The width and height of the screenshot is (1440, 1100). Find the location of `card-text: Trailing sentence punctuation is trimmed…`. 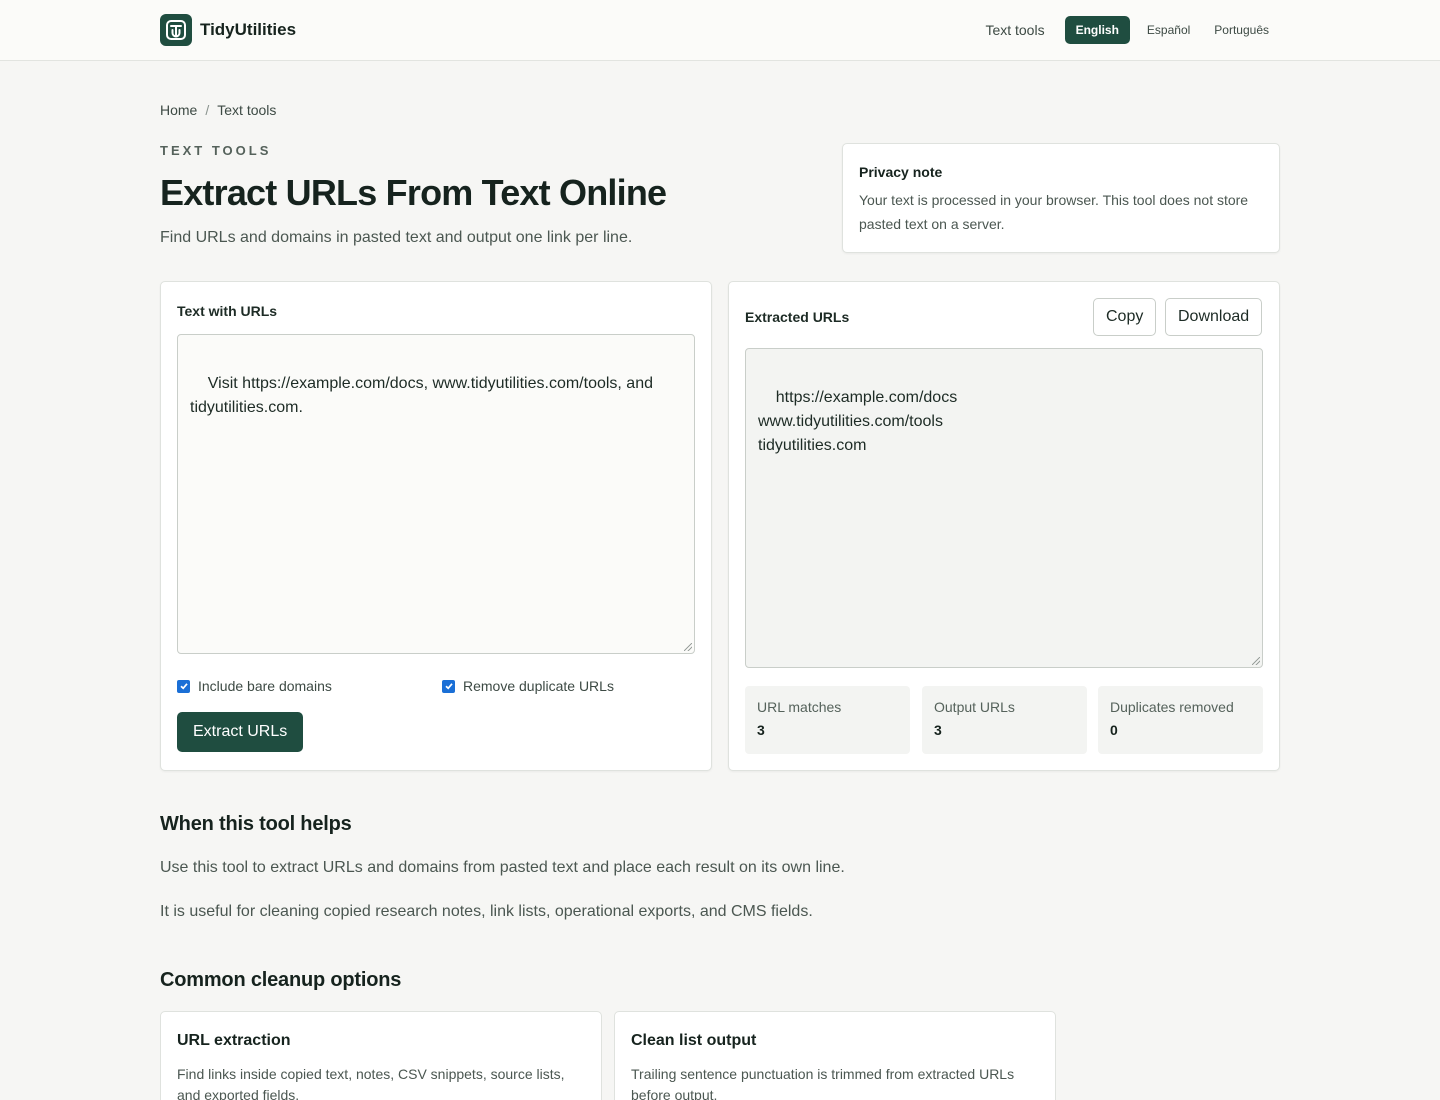

card-text: Trailing sentence punctuation is trimmed… is located at coordinates (823, 1083).